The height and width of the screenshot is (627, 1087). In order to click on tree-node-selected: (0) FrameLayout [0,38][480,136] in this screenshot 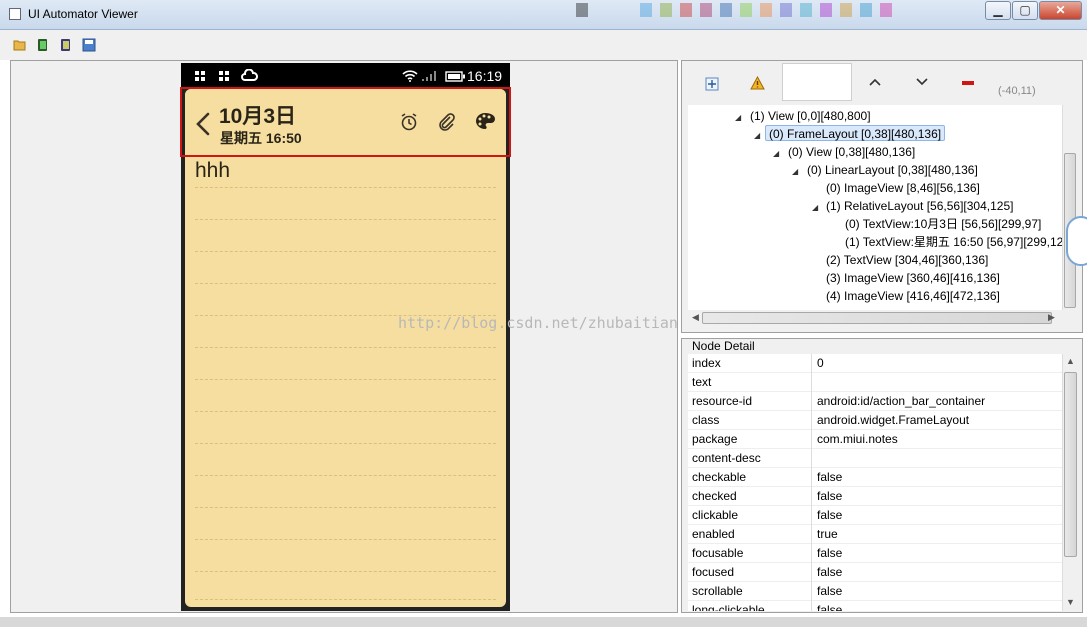, I will do `click(855, 133)`.